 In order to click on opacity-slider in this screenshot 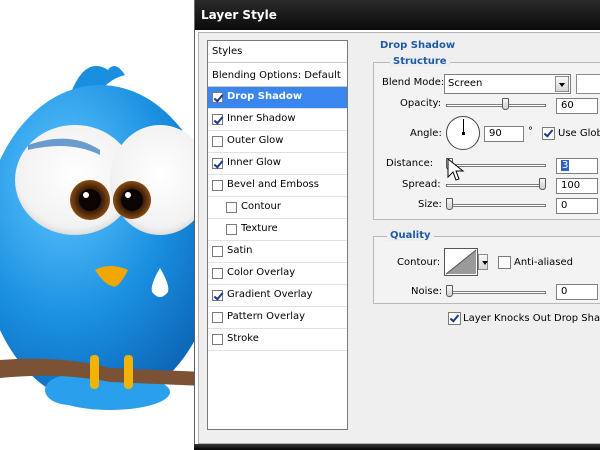, I will do `click(496, 105)`.